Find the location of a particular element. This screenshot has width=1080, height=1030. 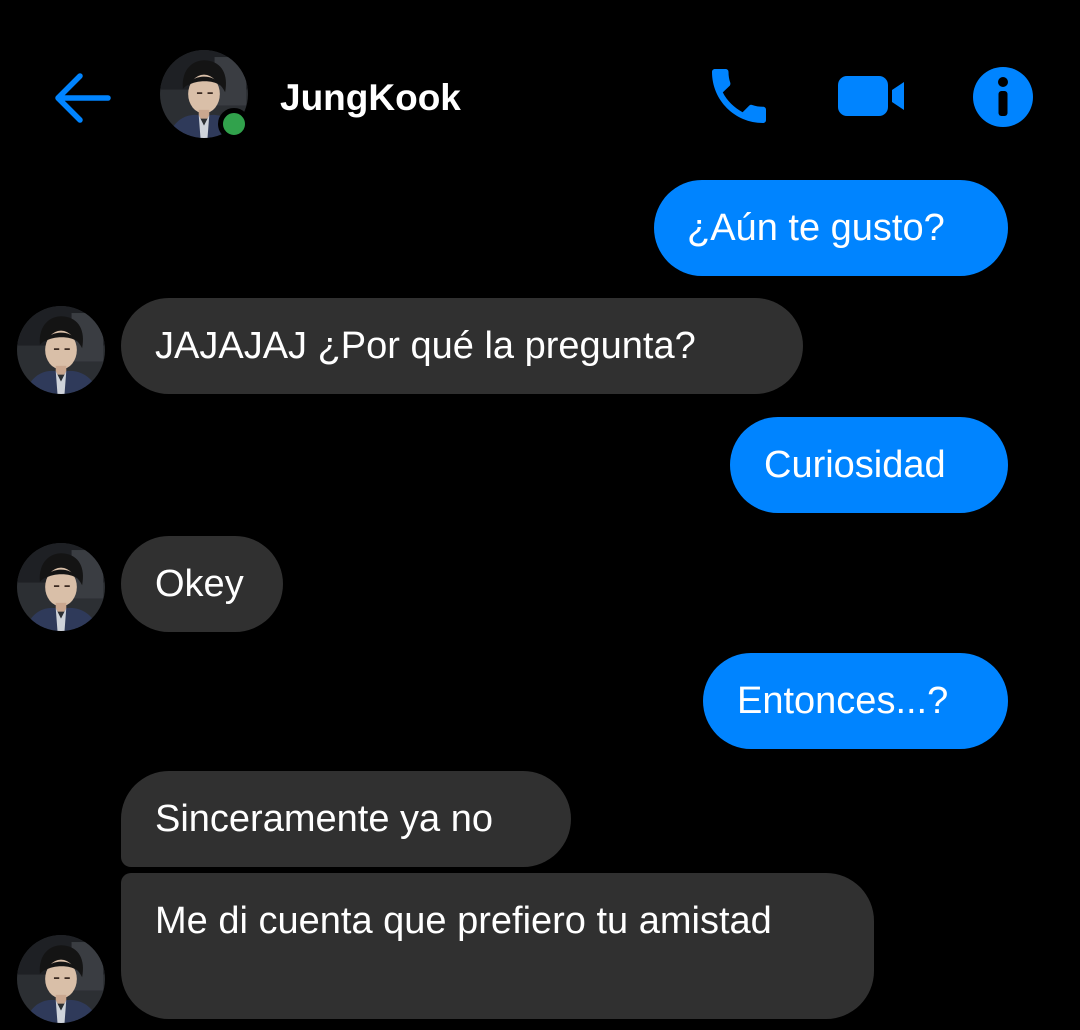

conversation-info-button is located at coordinates (1003, 97).